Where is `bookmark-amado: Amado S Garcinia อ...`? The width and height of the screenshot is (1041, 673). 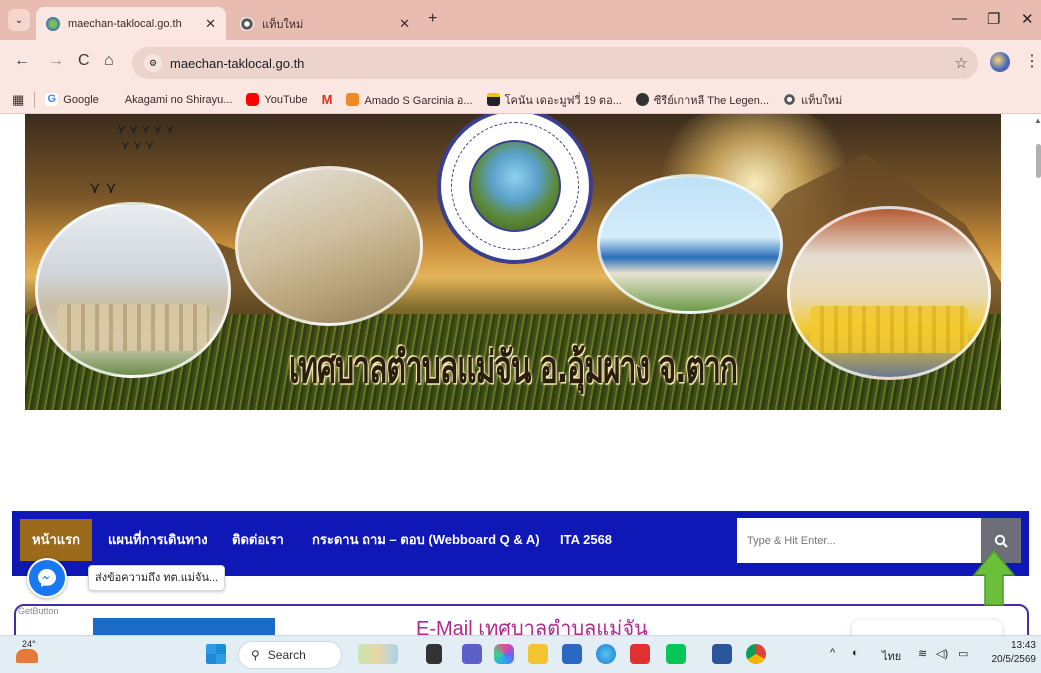
bookmark-amado: Amado S Garcinia อ... is located at coordinates (409, 100).